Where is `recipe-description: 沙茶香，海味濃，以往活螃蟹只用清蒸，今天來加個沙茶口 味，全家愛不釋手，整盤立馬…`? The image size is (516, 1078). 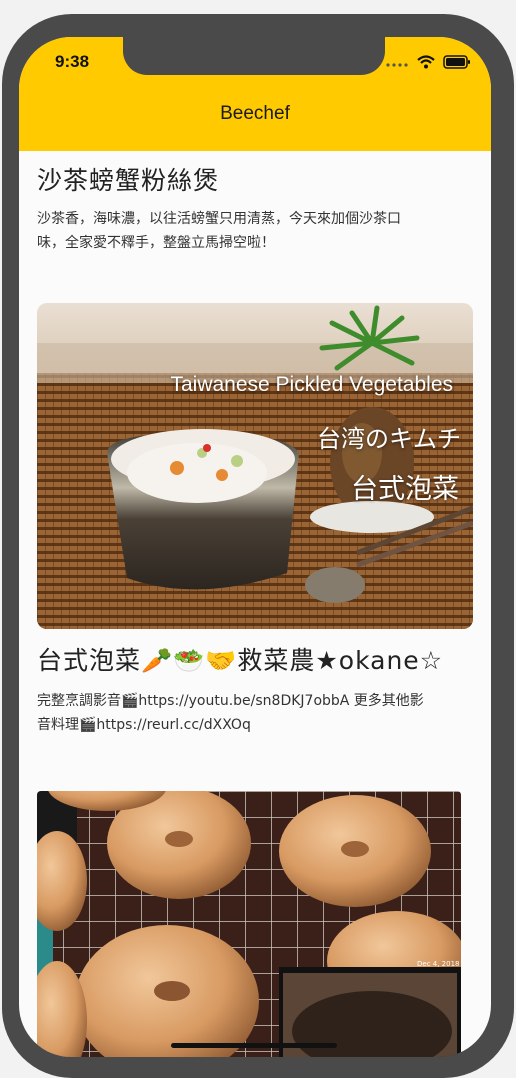 recipe-description: 沙茶香，海味濃，以往活螃蟹只用清蒸，今天來加個沙茶口 味，全家愛不釋手，整盤立馬… is located at coordinates (253, 231).